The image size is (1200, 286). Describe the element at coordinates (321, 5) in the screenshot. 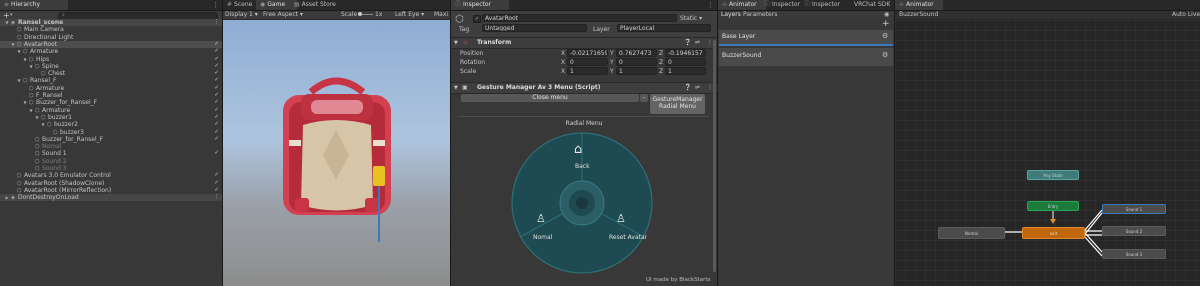

I see `tab-asset-store: ▤ Asset Store` at that location.